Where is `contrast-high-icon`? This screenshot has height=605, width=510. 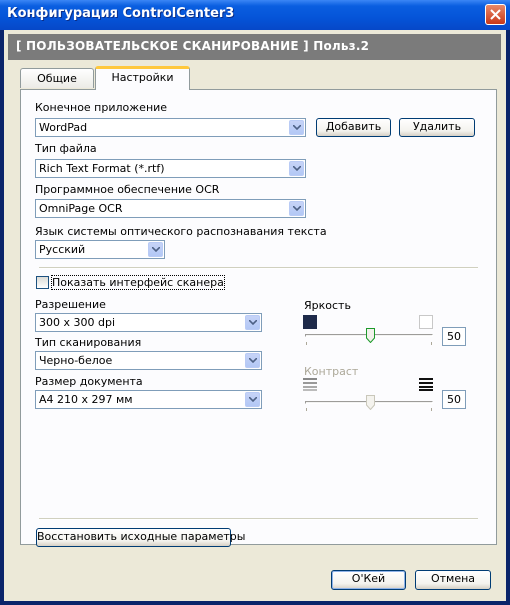 contrast-high-icon is located at coordinates (426, 384).